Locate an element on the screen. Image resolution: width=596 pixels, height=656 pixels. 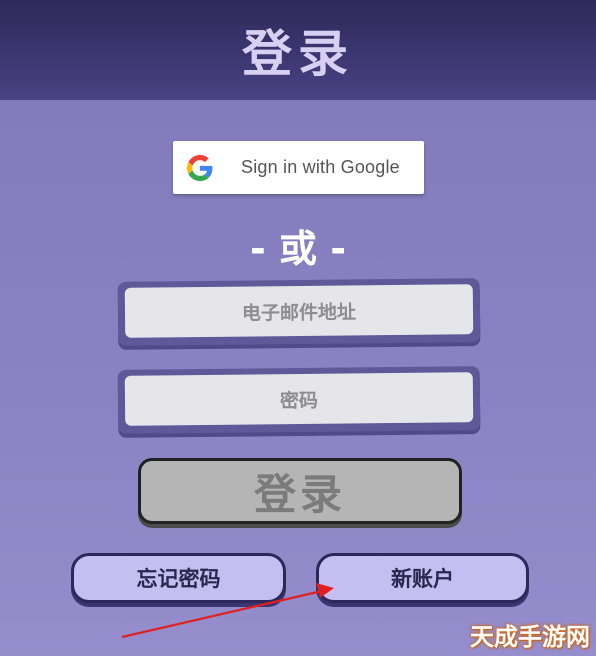
google-sign-in-label: Sign in with Google is located at coordinates (320, 167).